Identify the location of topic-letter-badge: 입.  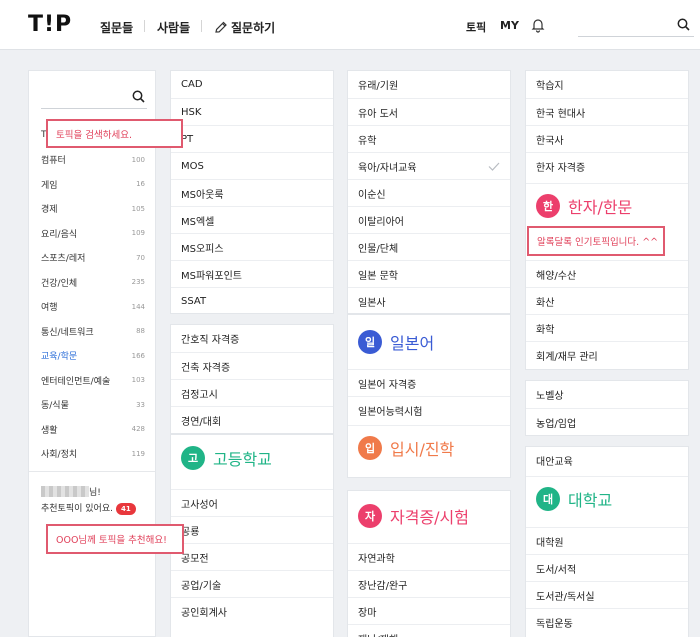
(370, 448).